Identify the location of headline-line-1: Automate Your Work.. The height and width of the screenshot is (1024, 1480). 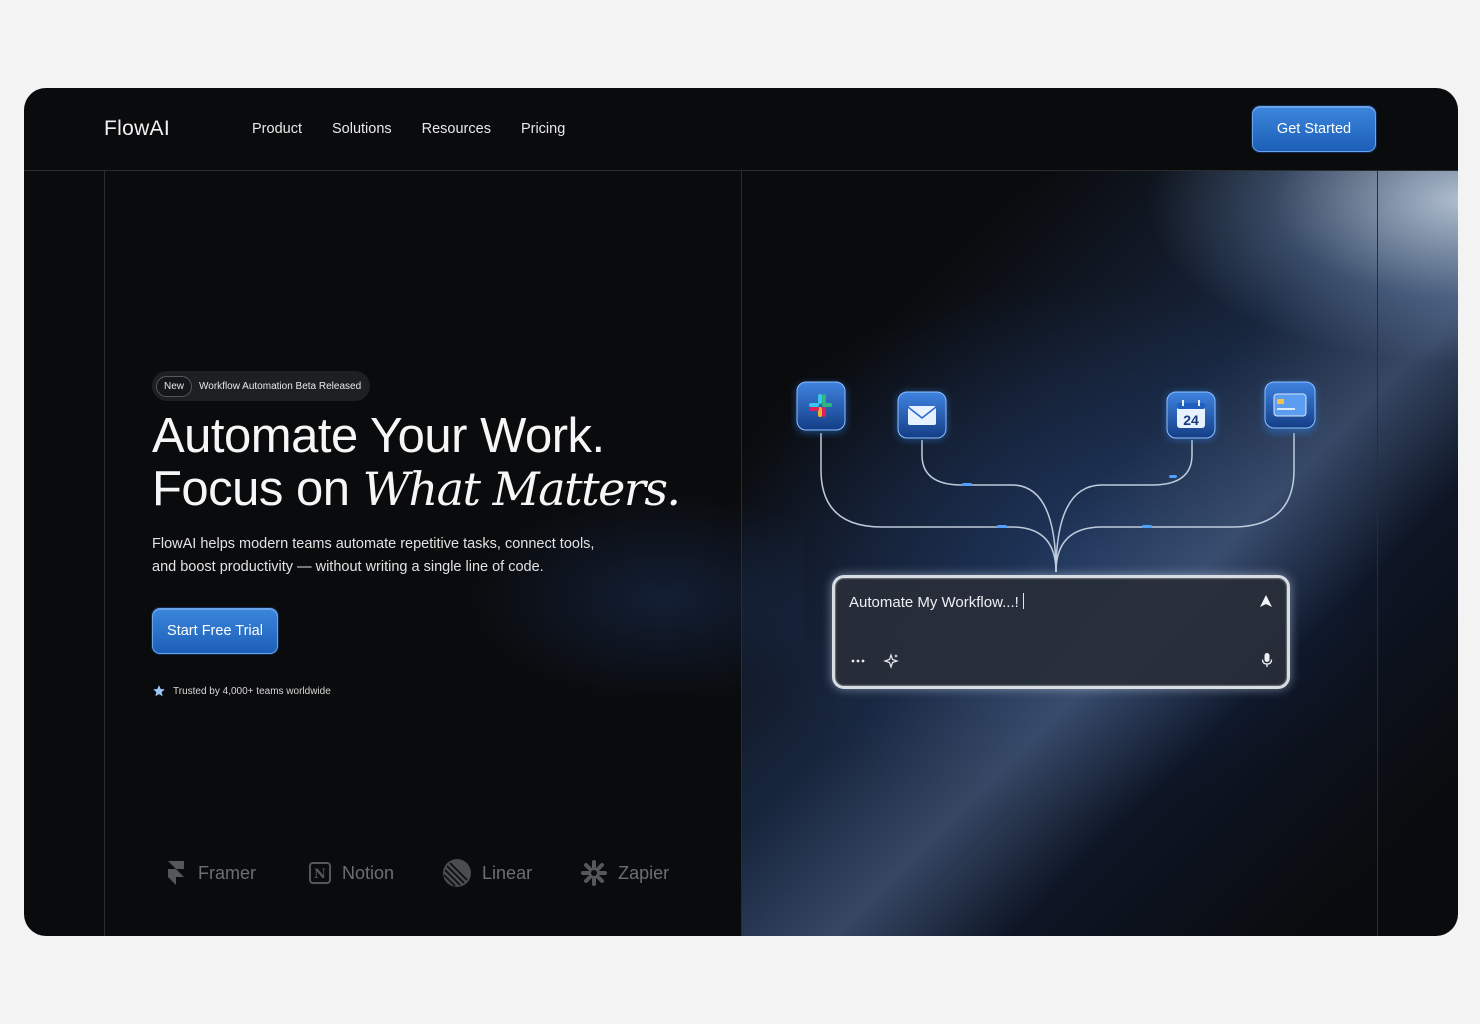
(378, 436).